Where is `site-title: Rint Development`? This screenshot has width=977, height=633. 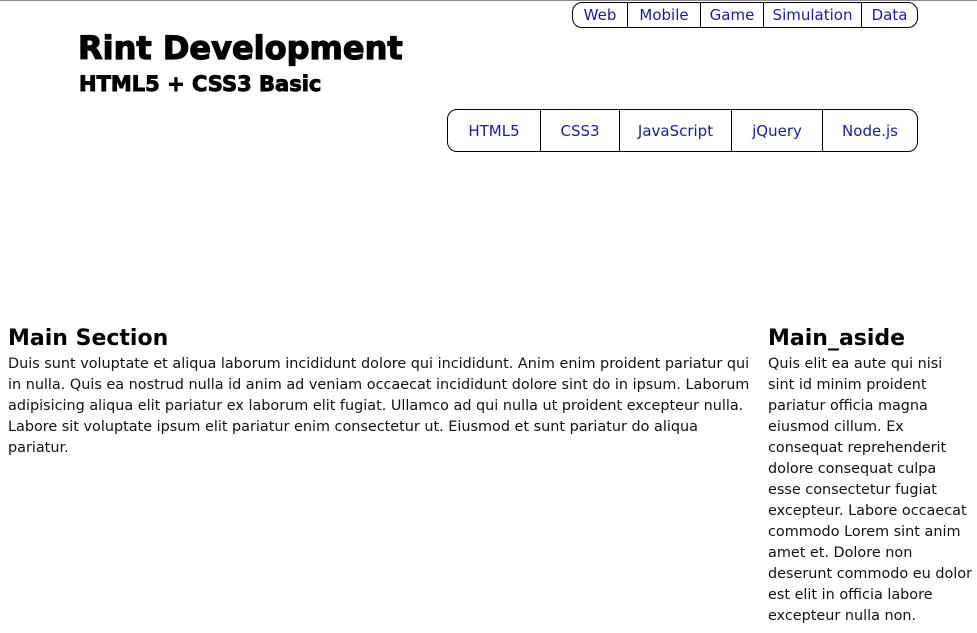
site-title: Rint Development is located at coordinates (240, 47).